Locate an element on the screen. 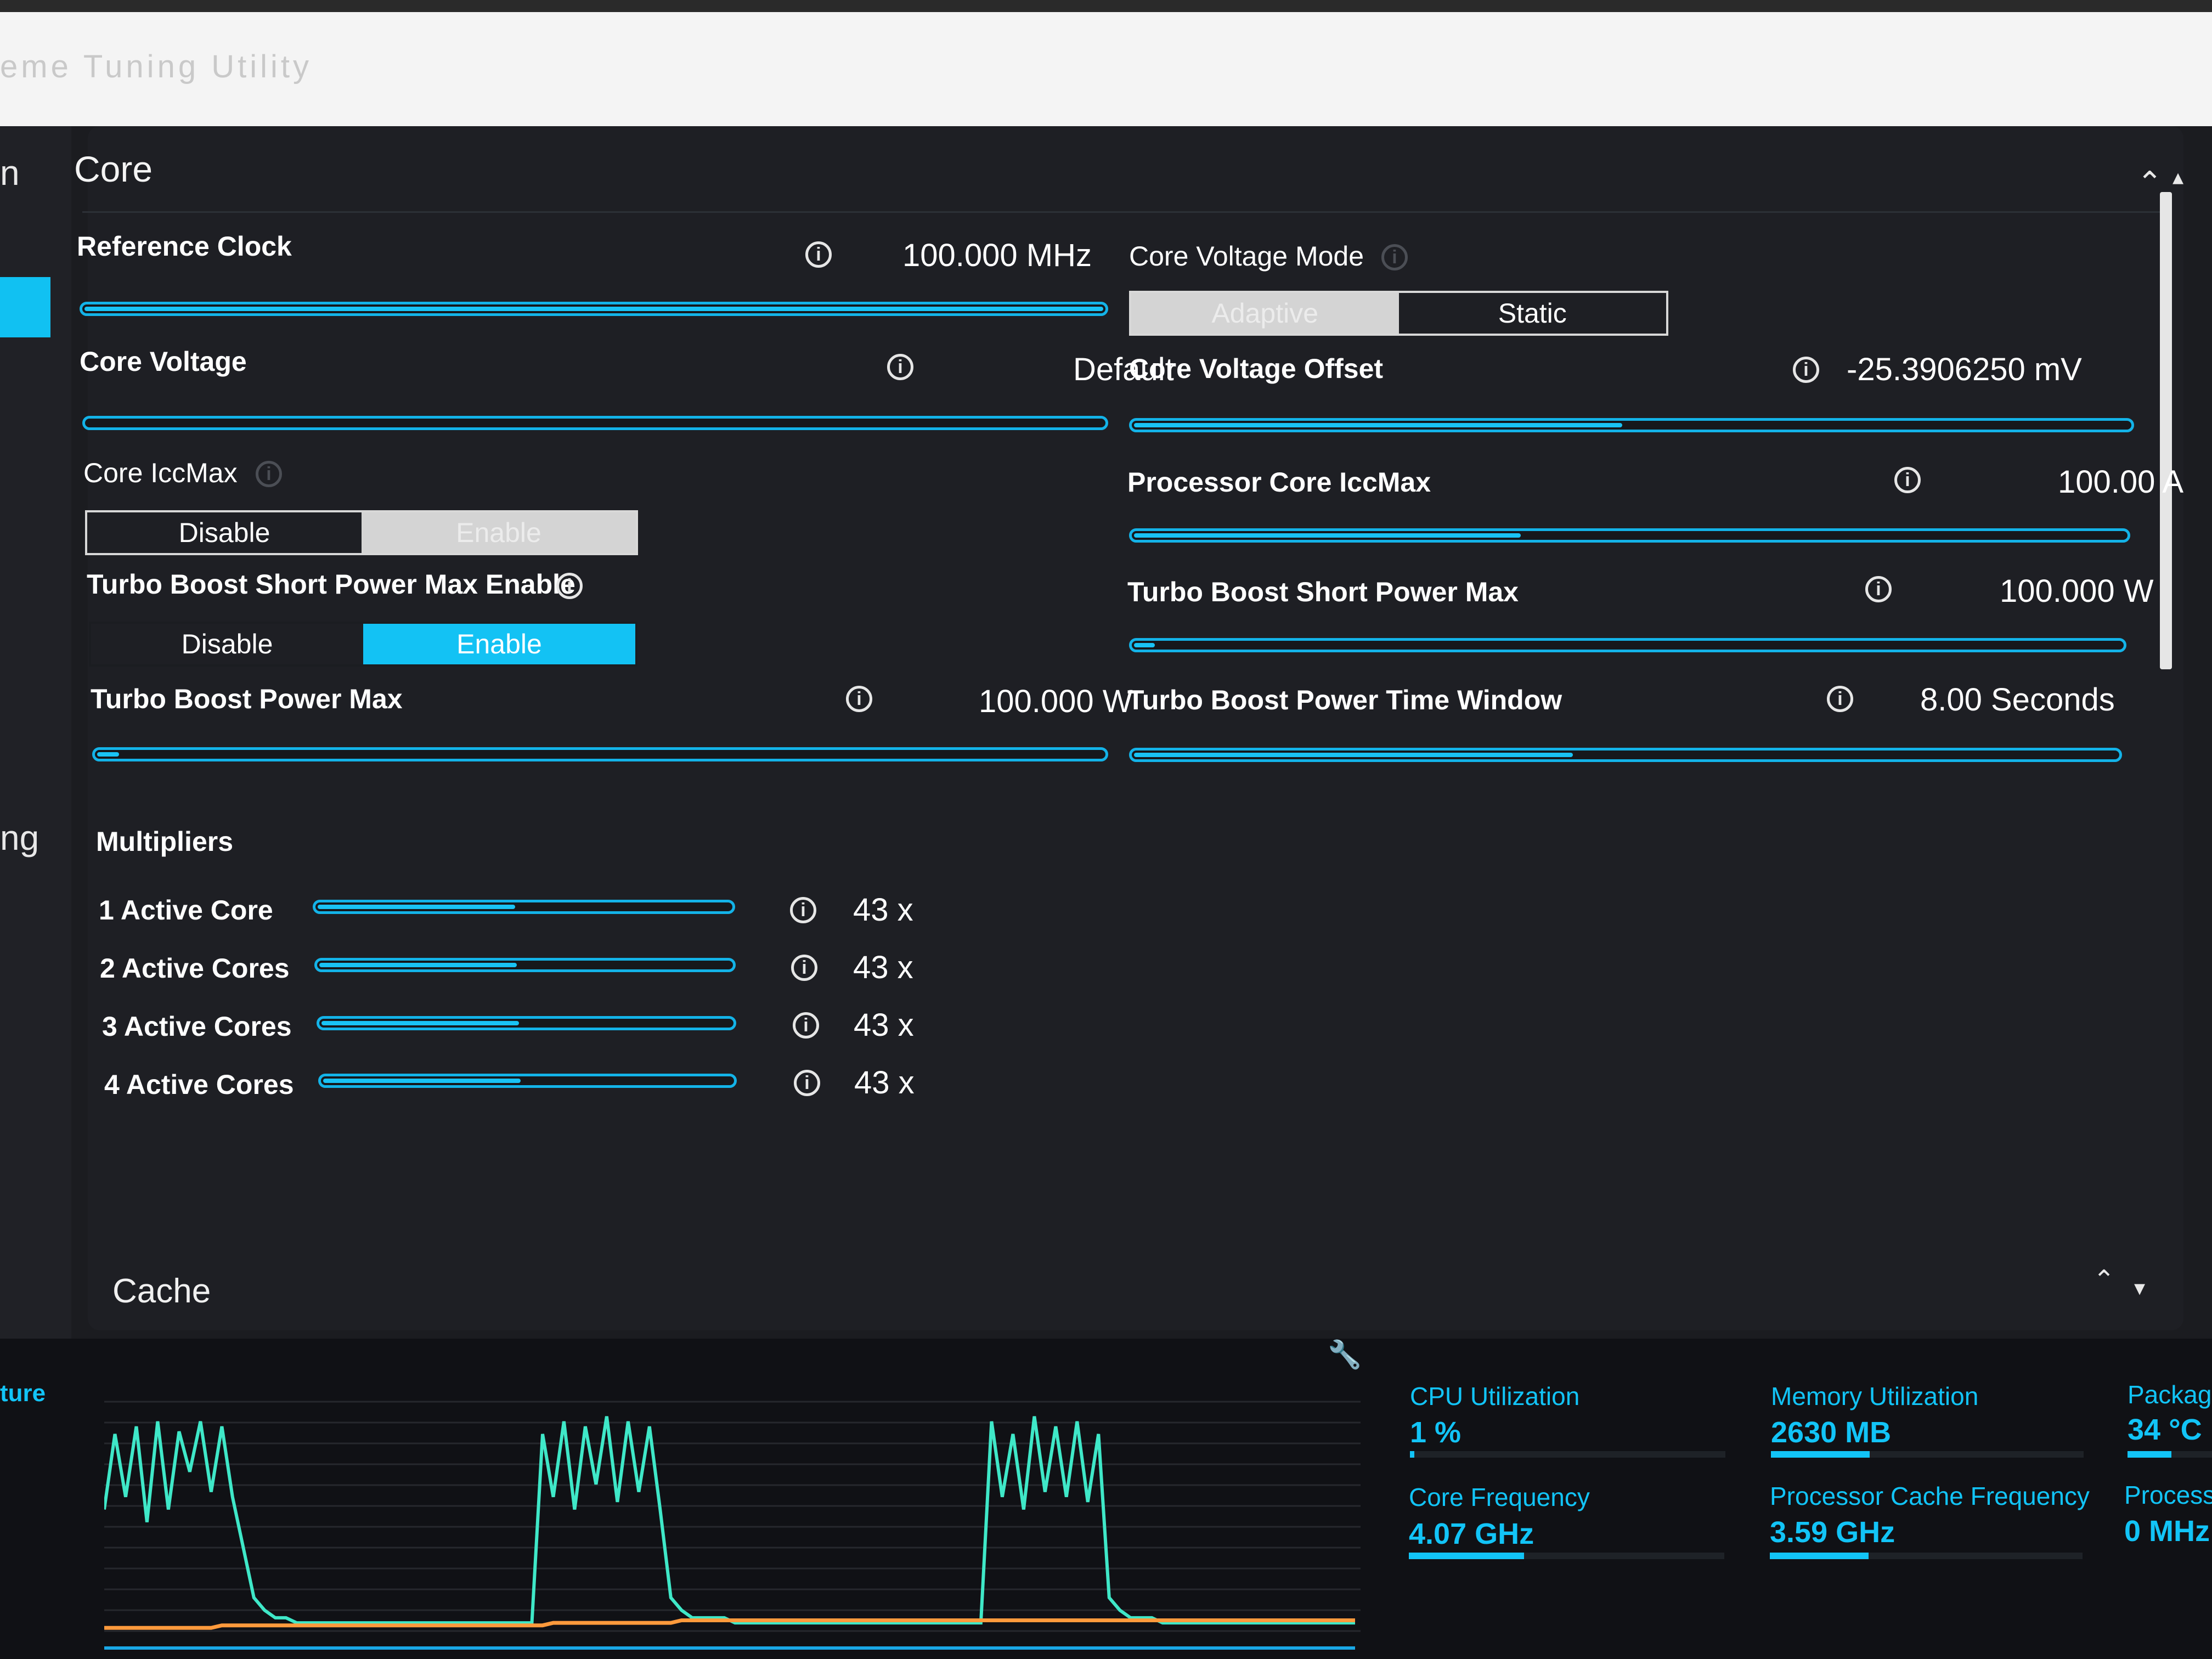 The image size is (2212, 1659). turbo-power-time-window-label: Turbo Boost Power Time Window is located at coordinates (1345, 700).